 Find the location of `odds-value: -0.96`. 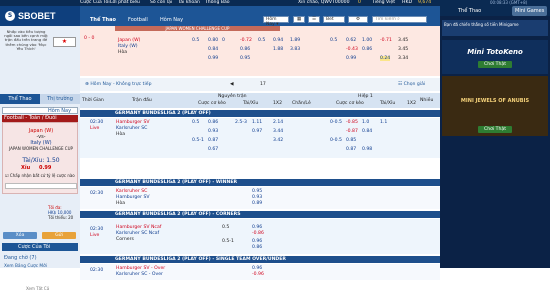

odds-value: -0.96 is located at coordinates (258, 274).